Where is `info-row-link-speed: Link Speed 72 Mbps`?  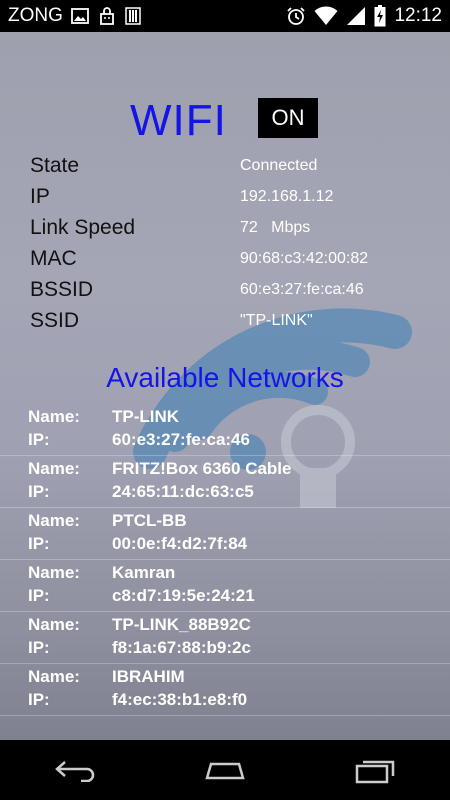
info-row-link-speed: Link Speed 72 Mbps is located at coordinates (225, 227).